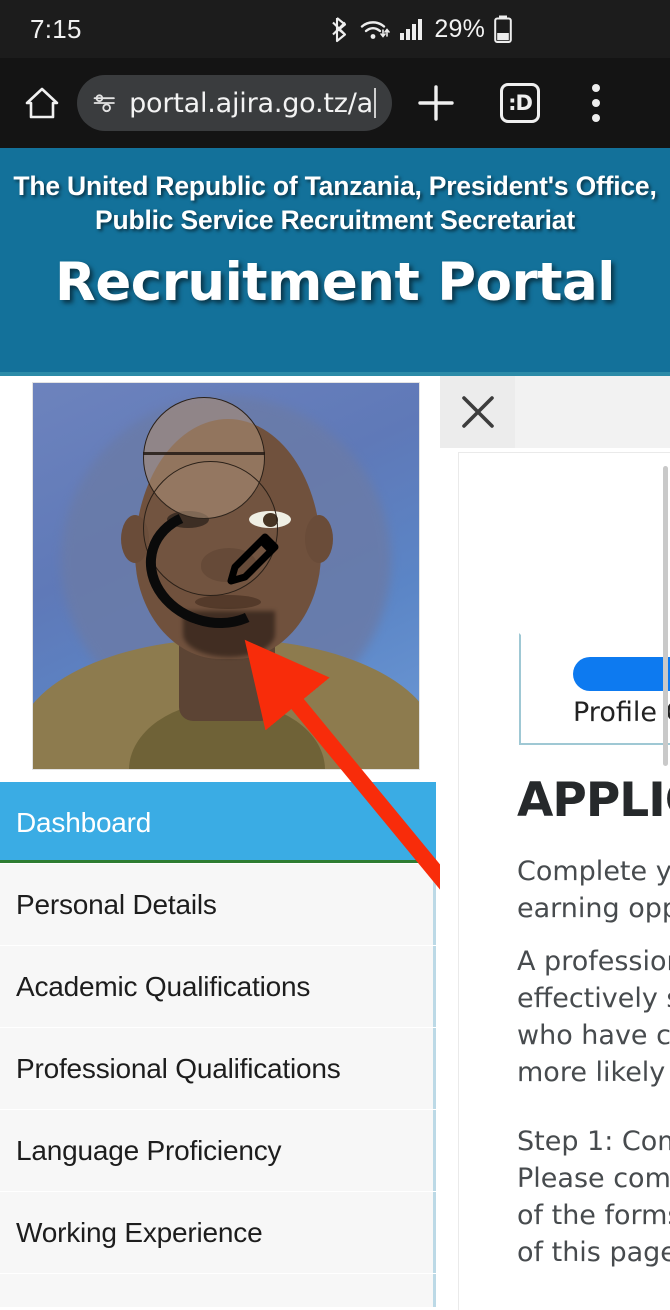  I want to click on tab-switcher-button: :D, so click(520, 103).